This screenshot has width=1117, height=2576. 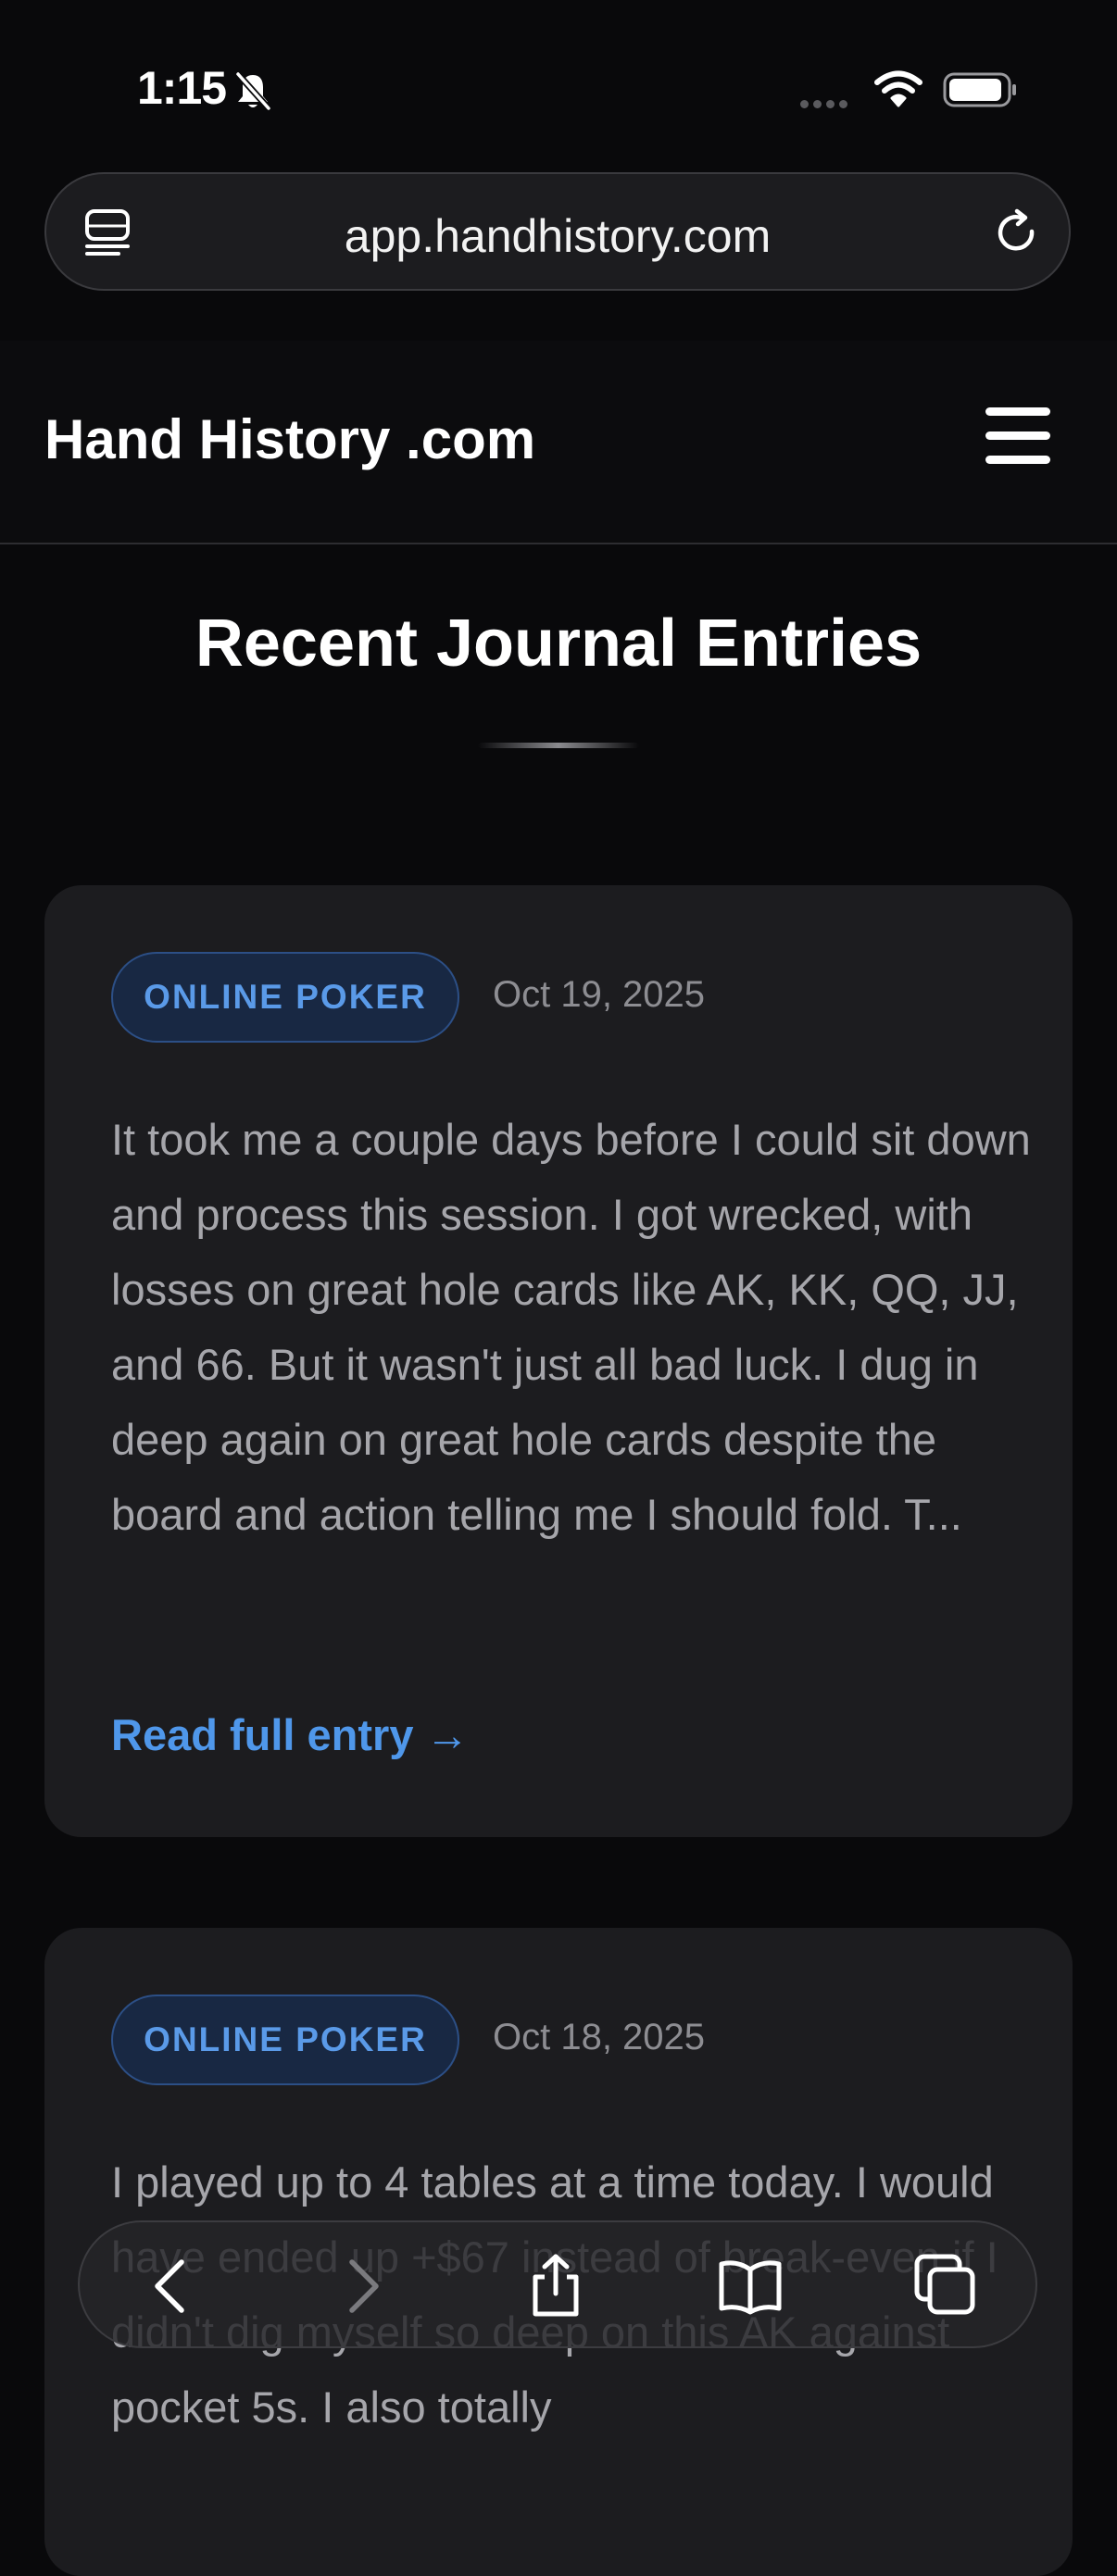 I want to click on status-time: 1:15, so click(x=182, y=88).